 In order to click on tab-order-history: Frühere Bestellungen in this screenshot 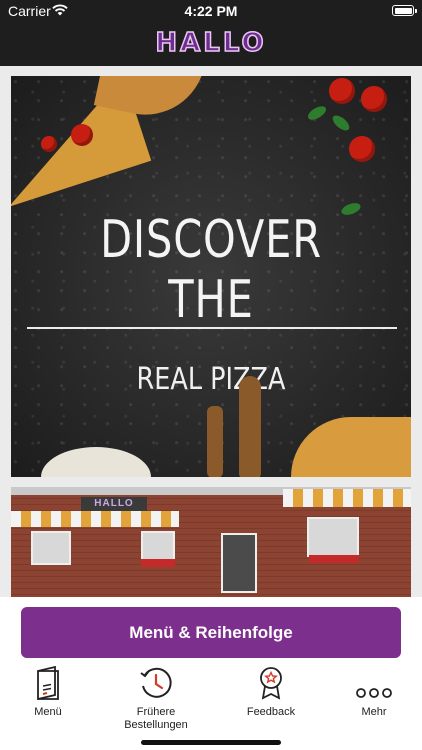, I will do `click(156, 700)`.